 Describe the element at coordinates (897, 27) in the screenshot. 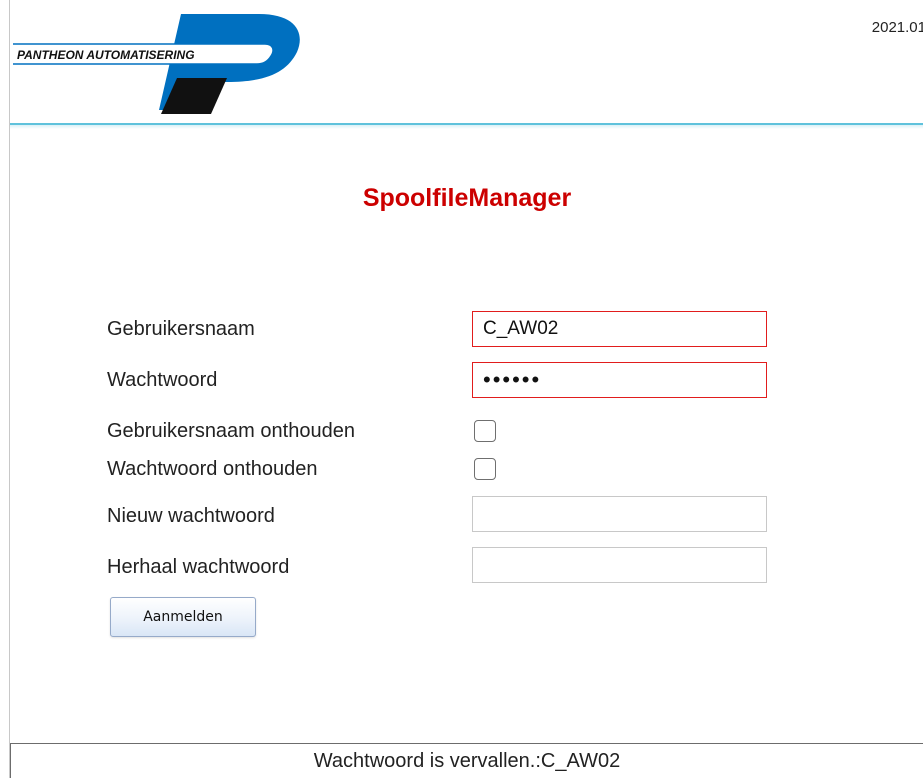

I see `version-label: 2021.01` at that location.